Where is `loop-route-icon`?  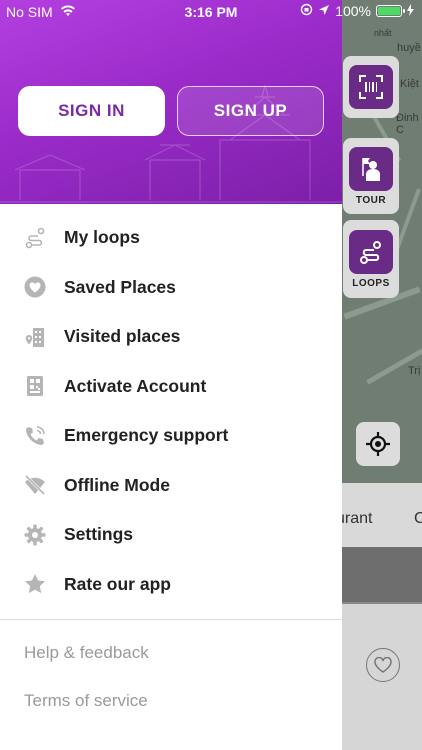 loop-route-icon is located at coordinates (35, 238).